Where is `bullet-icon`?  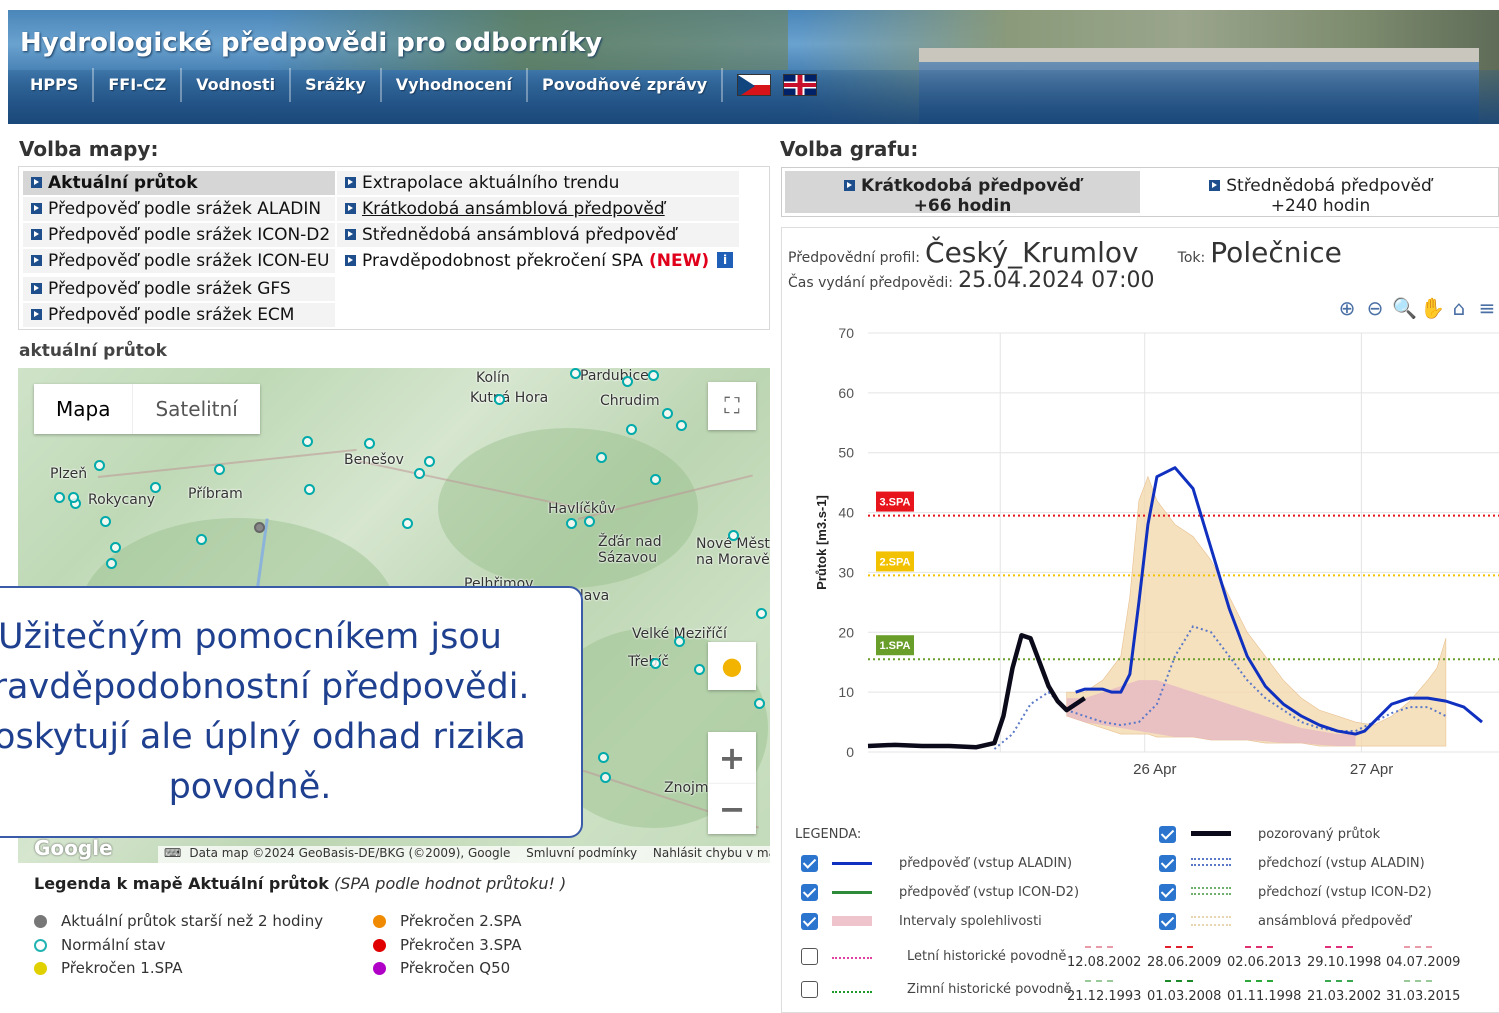 bullet-icon is located at coordinates (350, 234).